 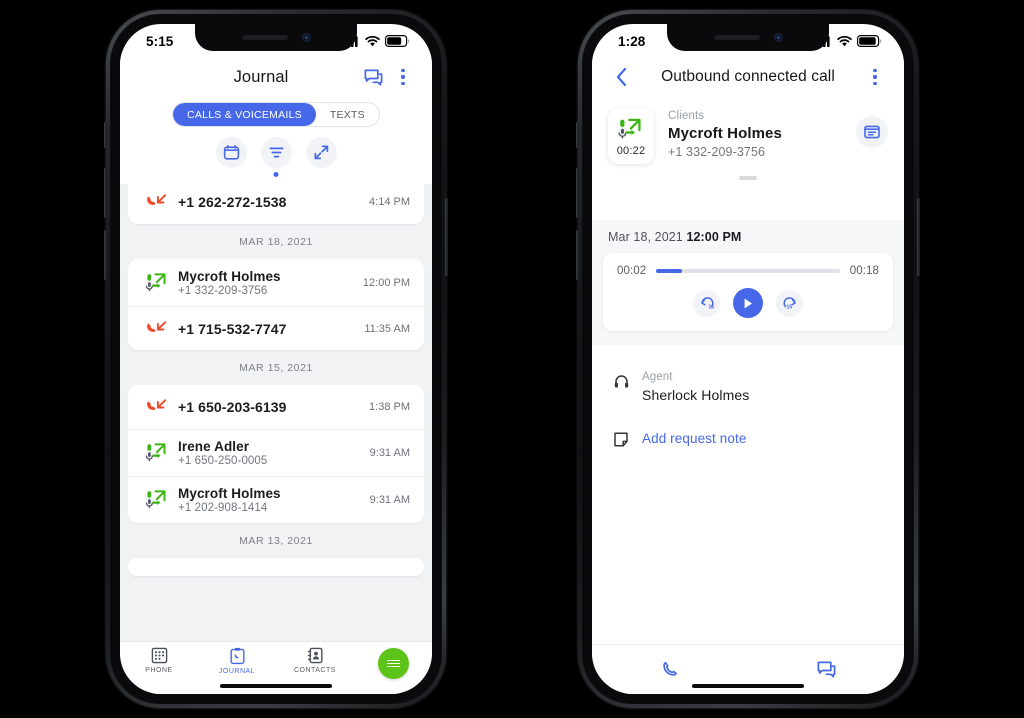 I want to click on menu-fab, so click(x=393, y=663).